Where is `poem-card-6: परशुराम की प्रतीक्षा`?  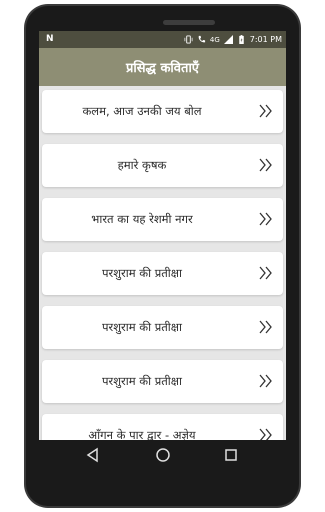
poem-card-6: परशुराम की प्रतीक्षा is located at coordinates (162, 381).